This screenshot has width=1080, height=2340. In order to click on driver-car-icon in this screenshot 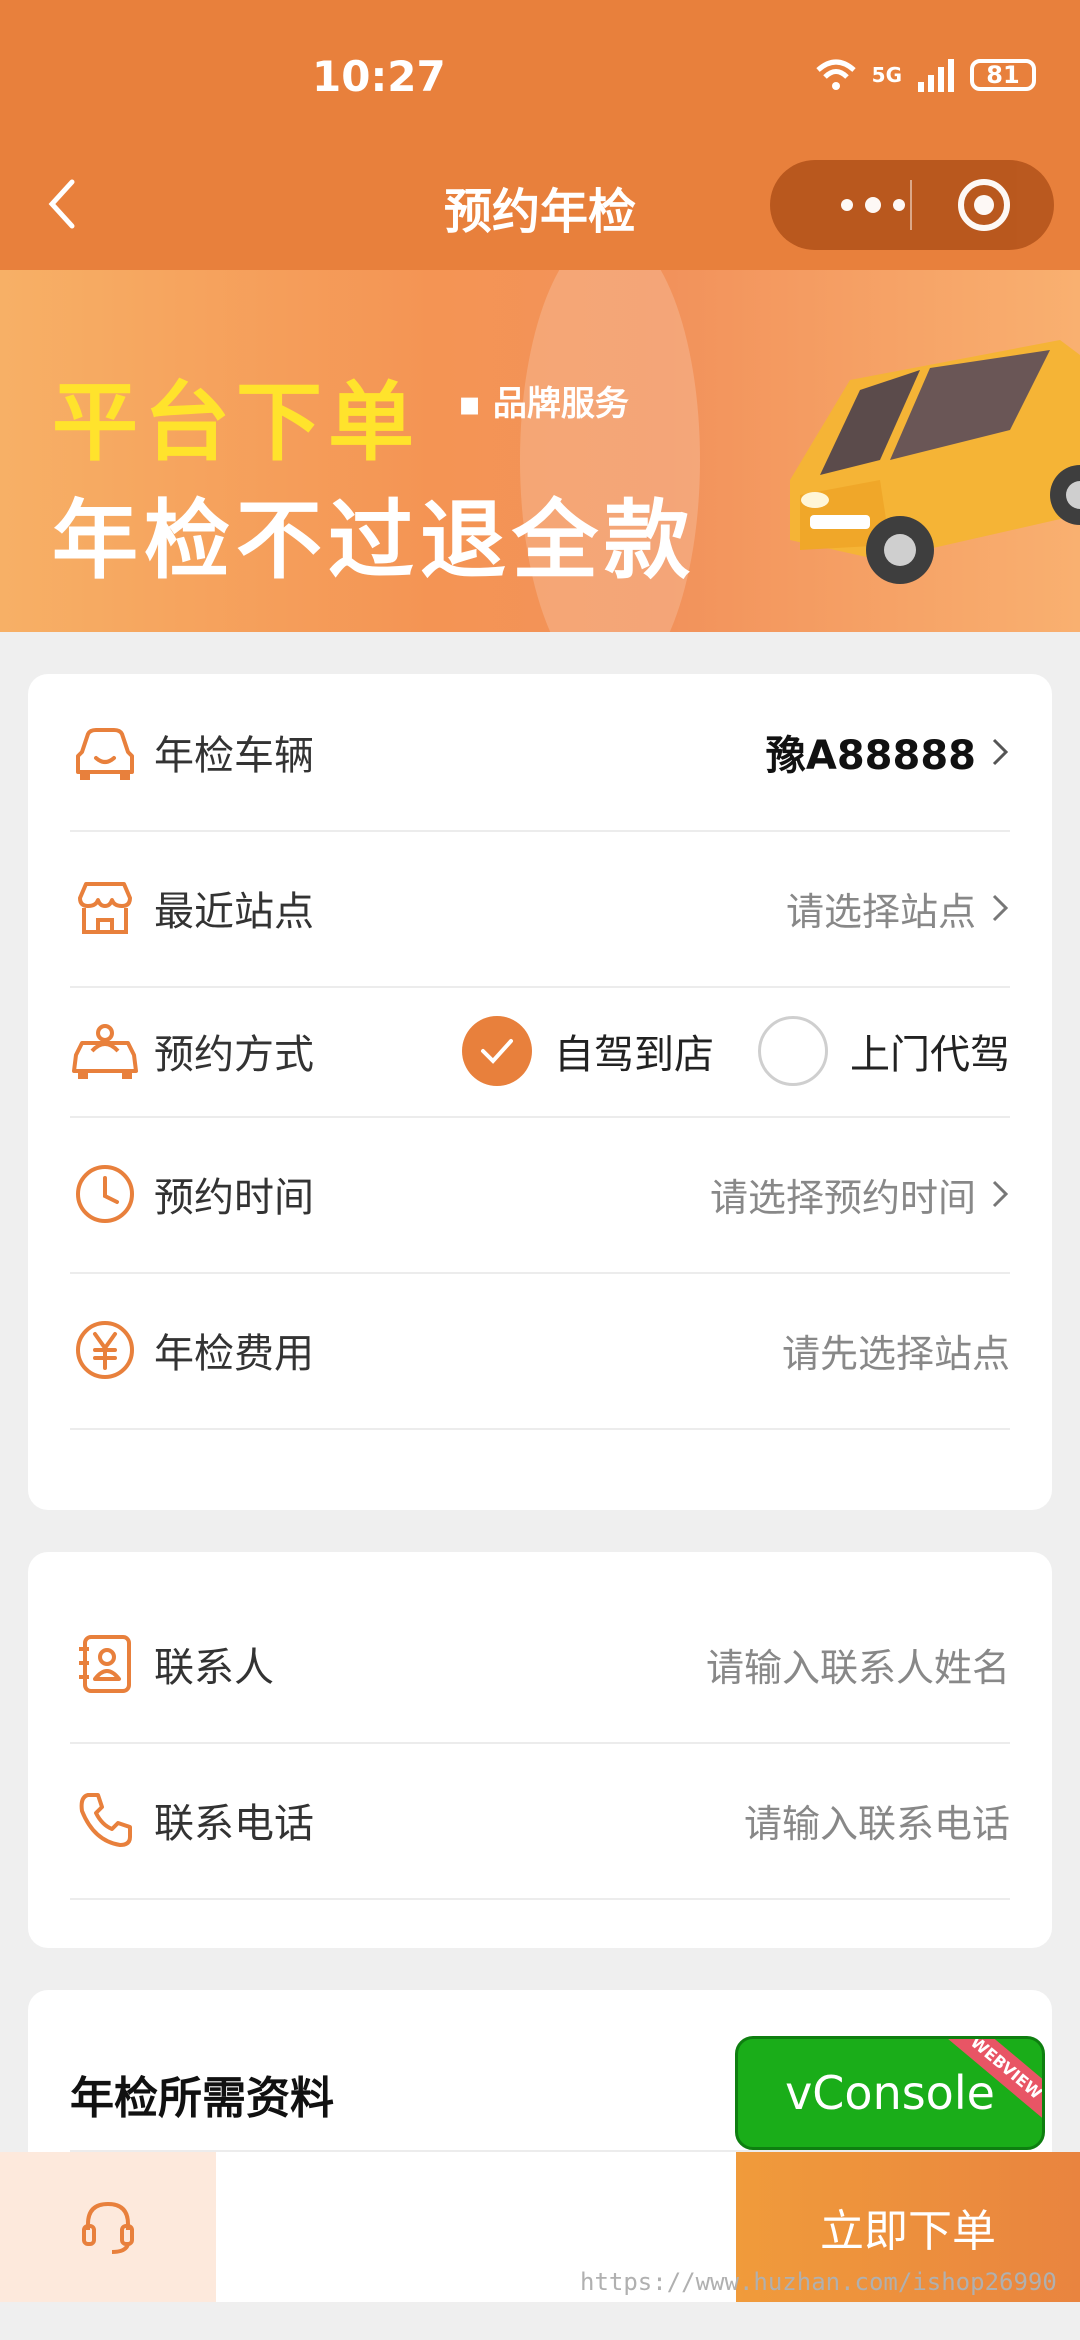, I will do `click(105, 1051)`.